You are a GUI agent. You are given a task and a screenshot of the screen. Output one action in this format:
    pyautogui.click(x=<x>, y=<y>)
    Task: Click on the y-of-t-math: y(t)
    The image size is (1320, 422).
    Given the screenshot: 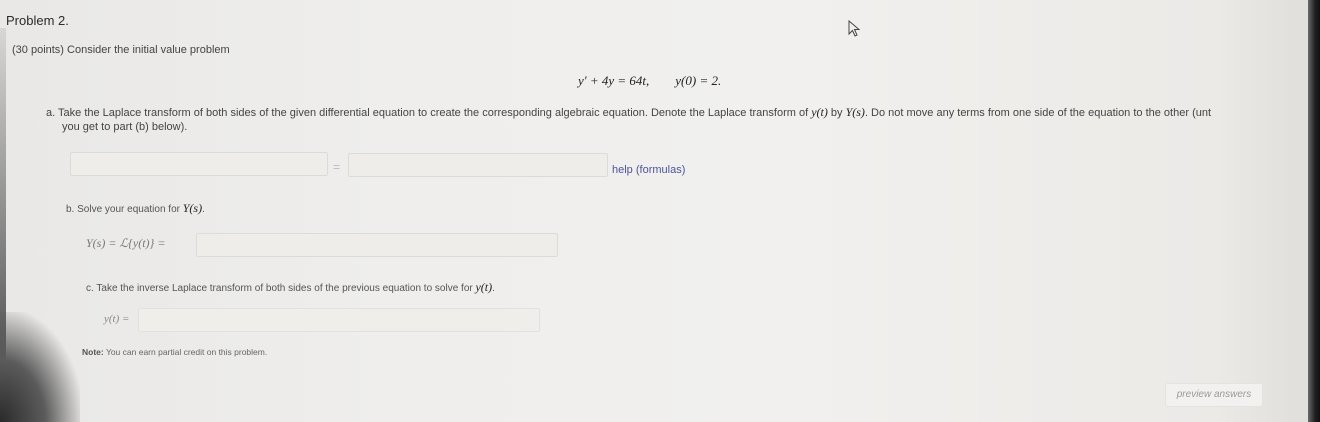 What is the action you would take?
    pyautogui.click(x=819, y=112)
    